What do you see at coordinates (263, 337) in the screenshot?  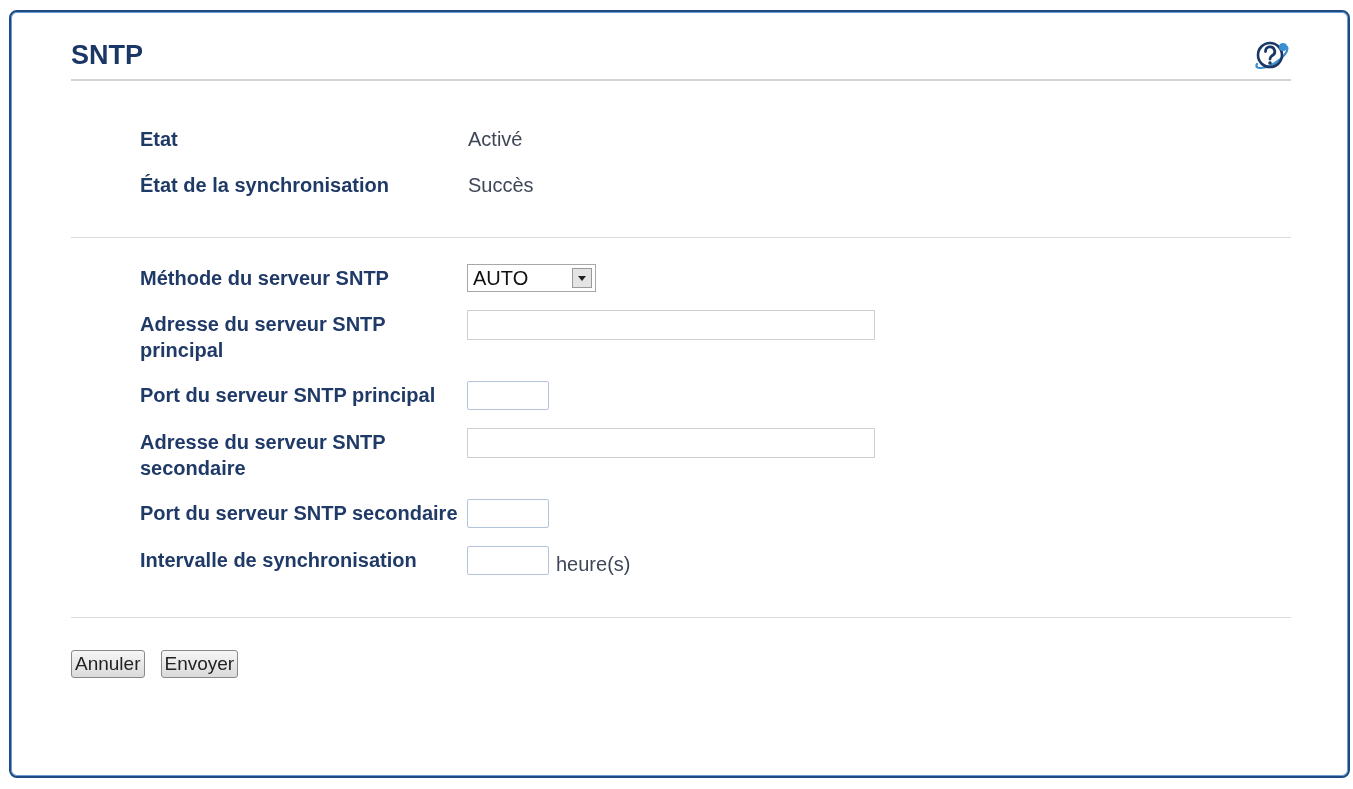 I see `field-label: Adresse du serveur SNTP principal` at bounding box center [263, 337].